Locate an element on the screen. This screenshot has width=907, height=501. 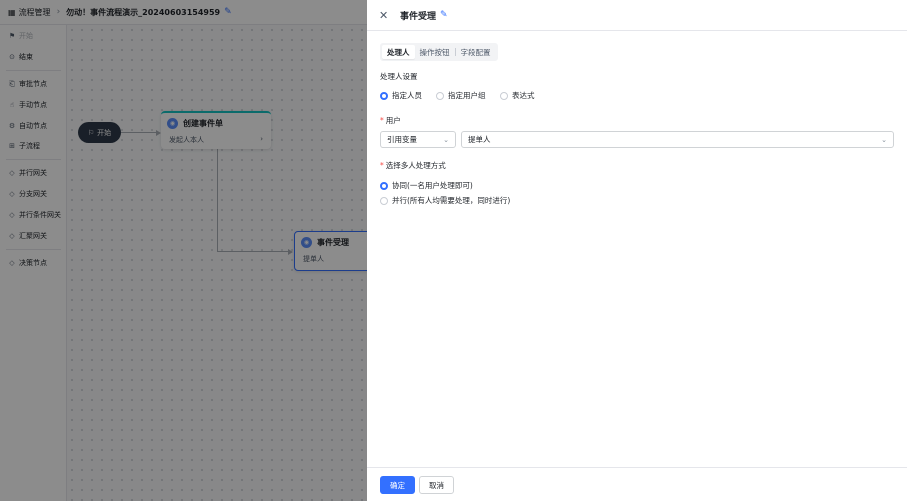
handler-section-label: 处理人设置 is located at coordinates (399, 76).